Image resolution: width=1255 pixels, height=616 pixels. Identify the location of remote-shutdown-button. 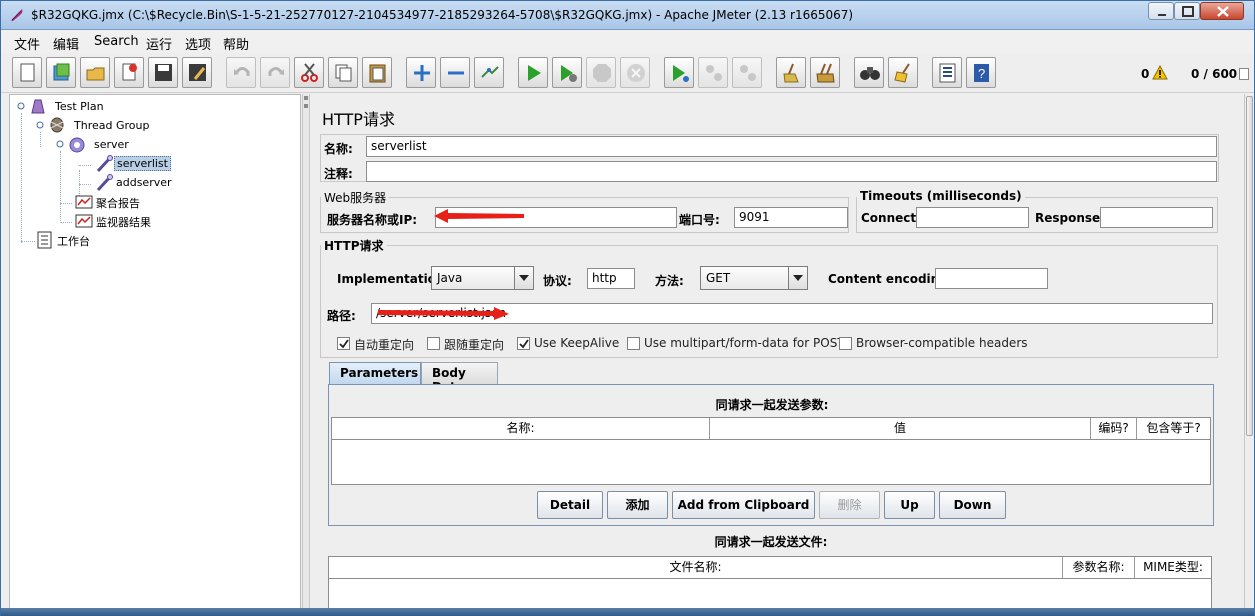
(747, 72).